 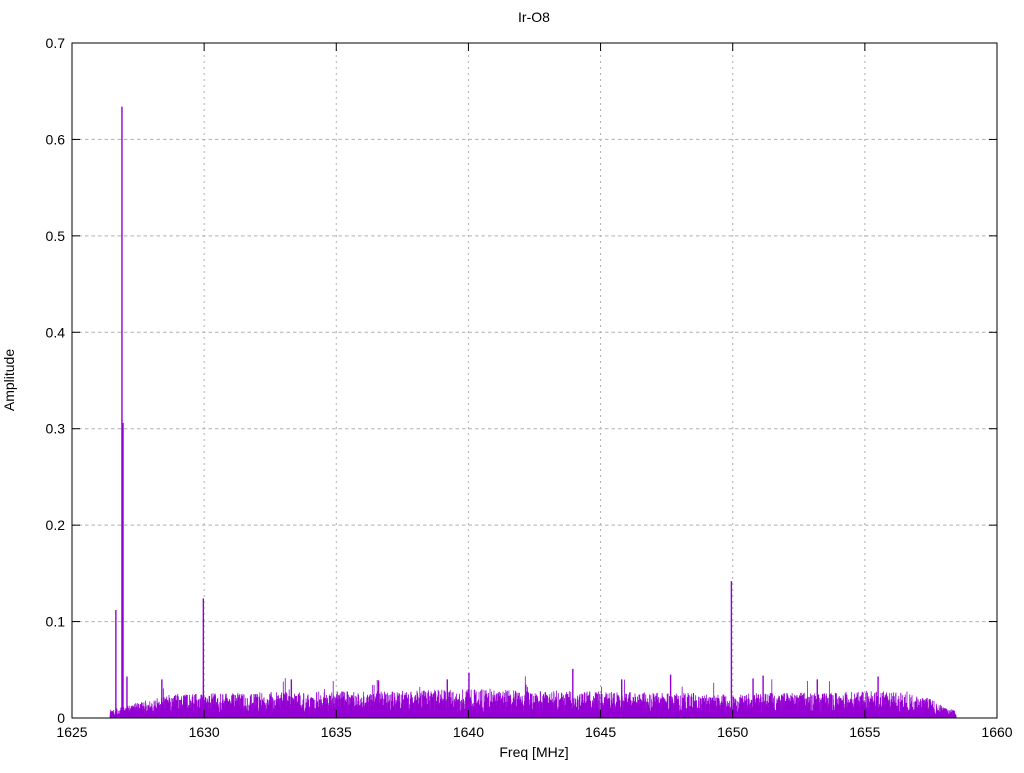 What do you see at coordinates (56, 43) in the screenshot?
I see `svg-text: 0.7` at bounding box center [56, 43].